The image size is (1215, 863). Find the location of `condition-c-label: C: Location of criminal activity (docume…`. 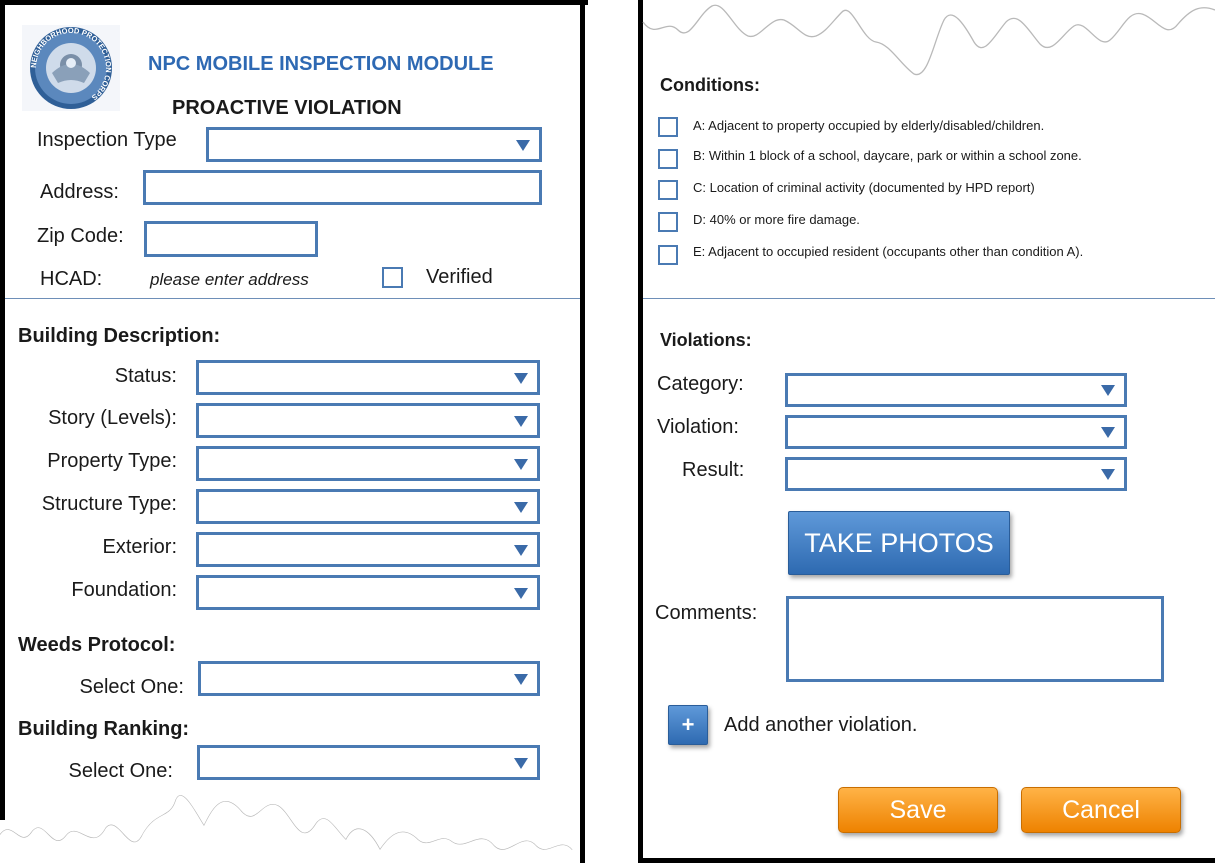

condition-c-label: C: Location of criminal activity (docume… is located at coordinates (864, 187).